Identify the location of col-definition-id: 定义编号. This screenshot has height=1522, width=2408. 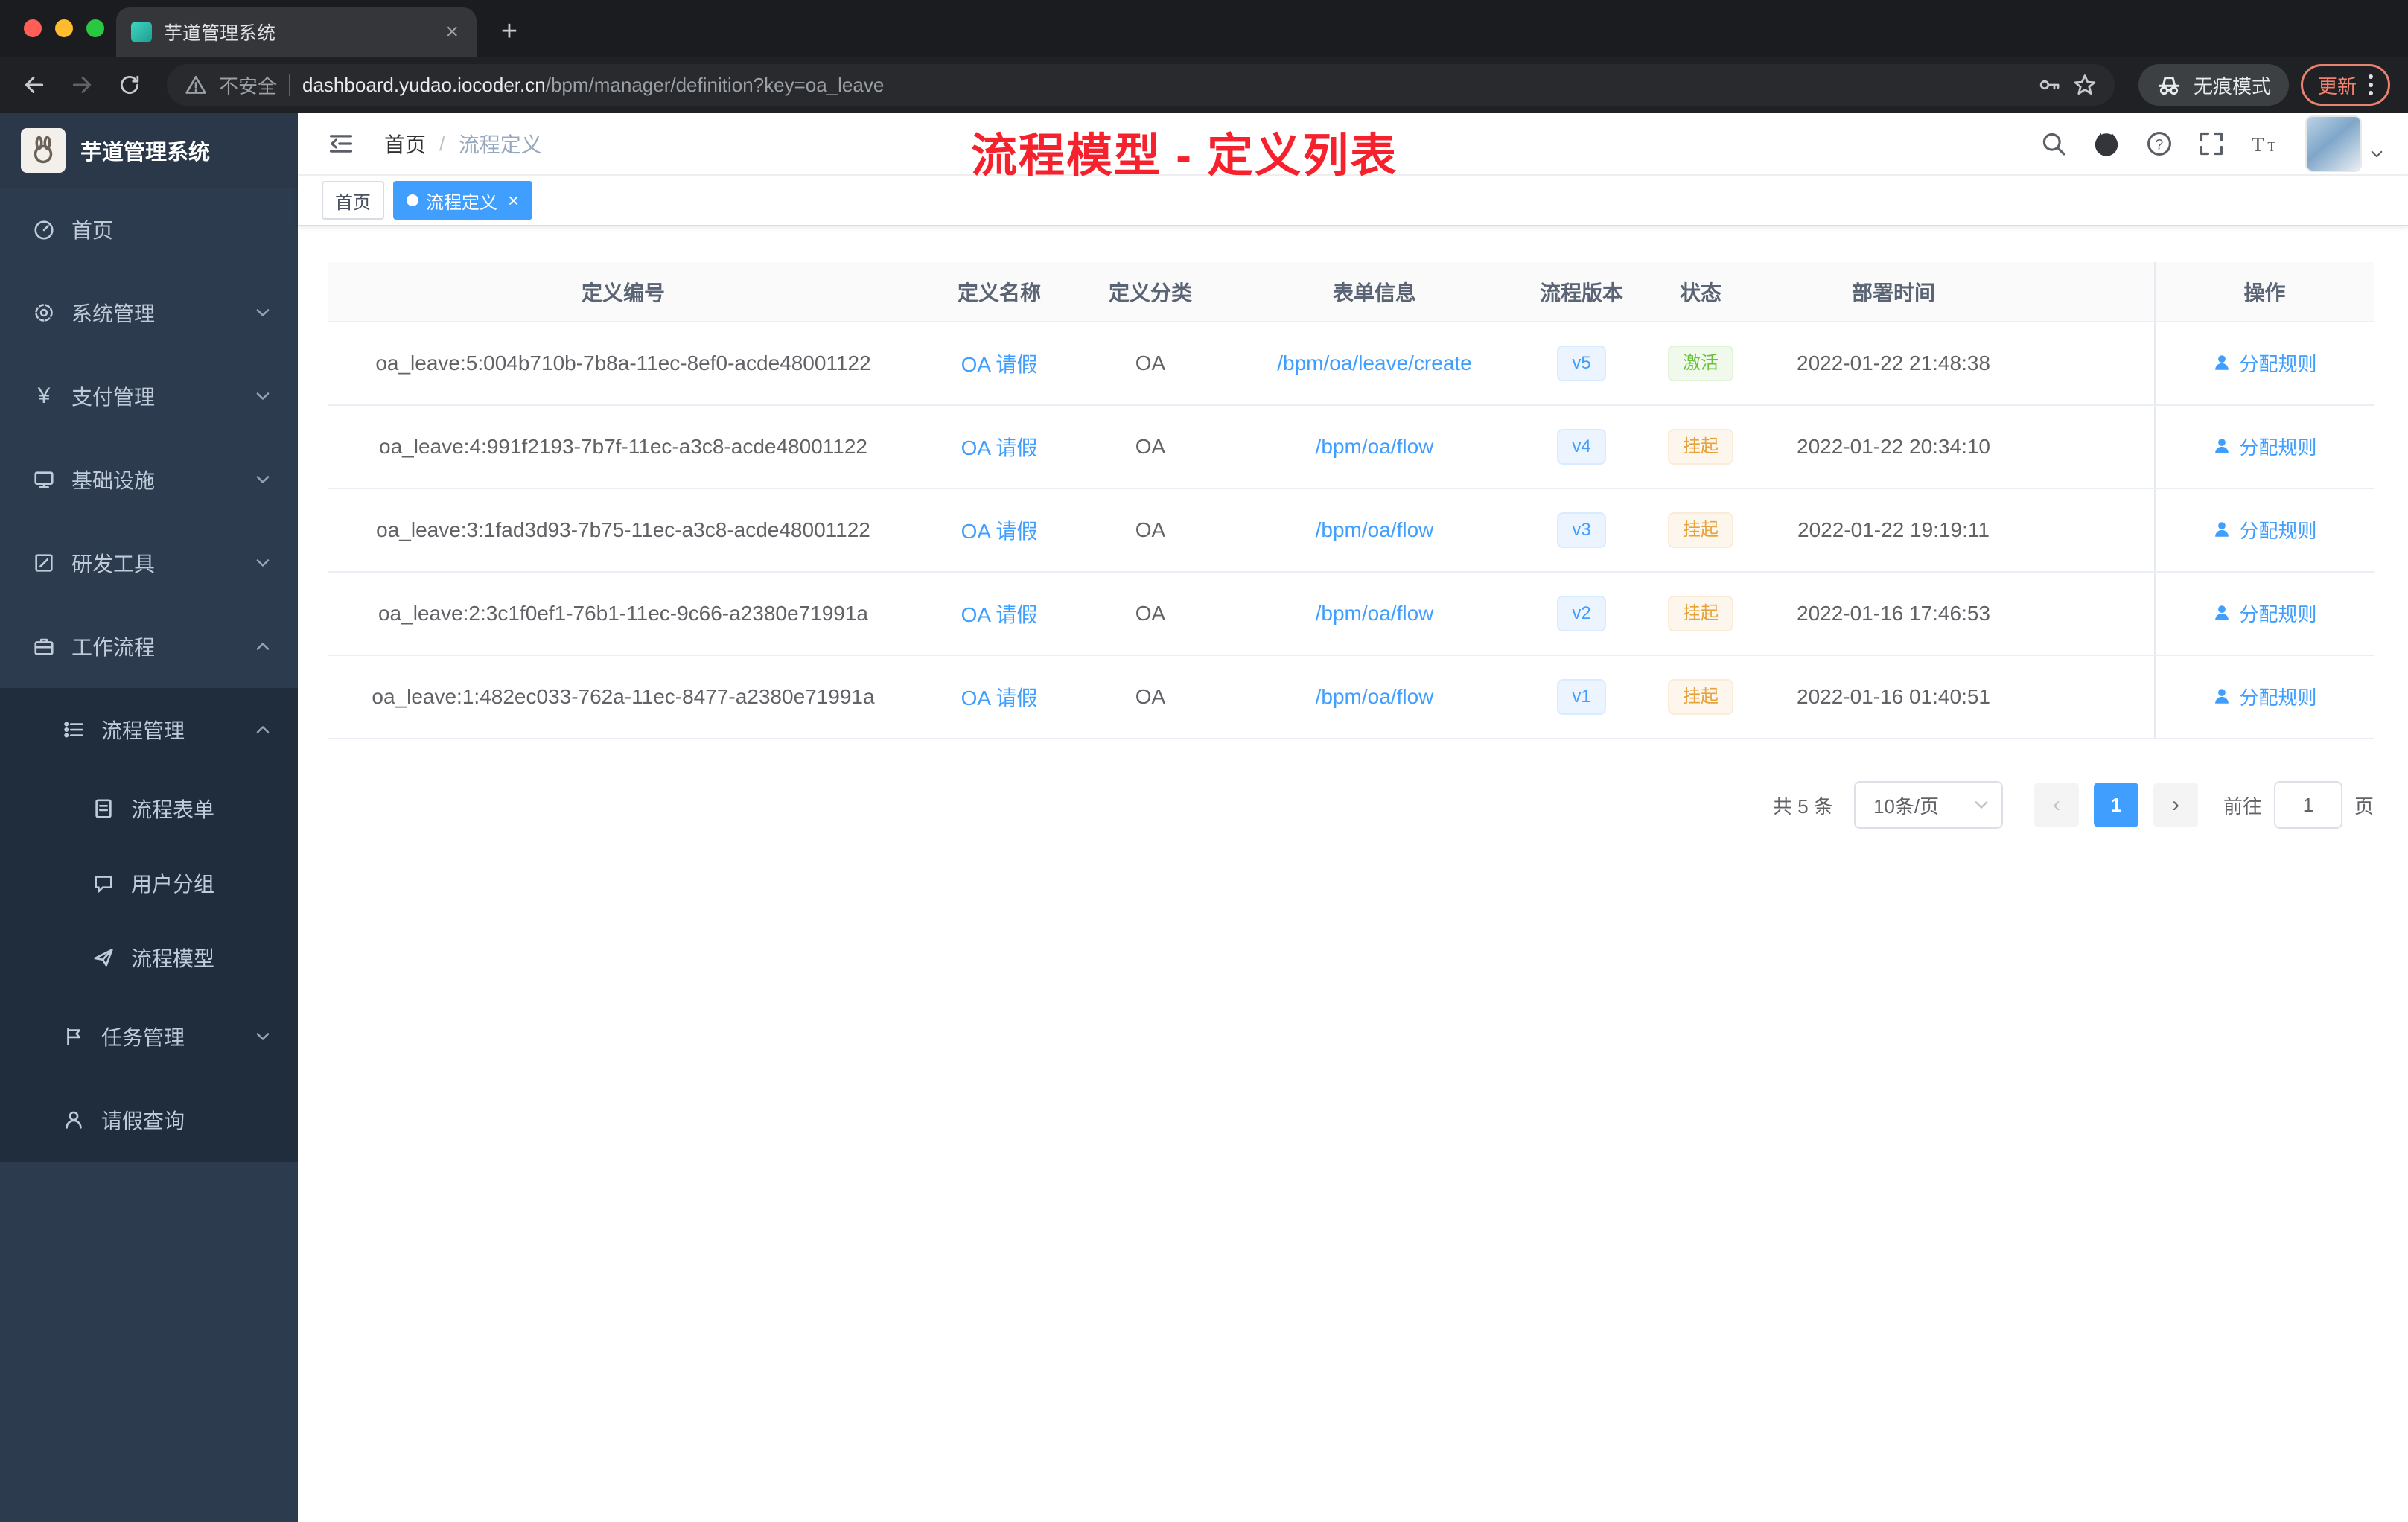
(623, 292).